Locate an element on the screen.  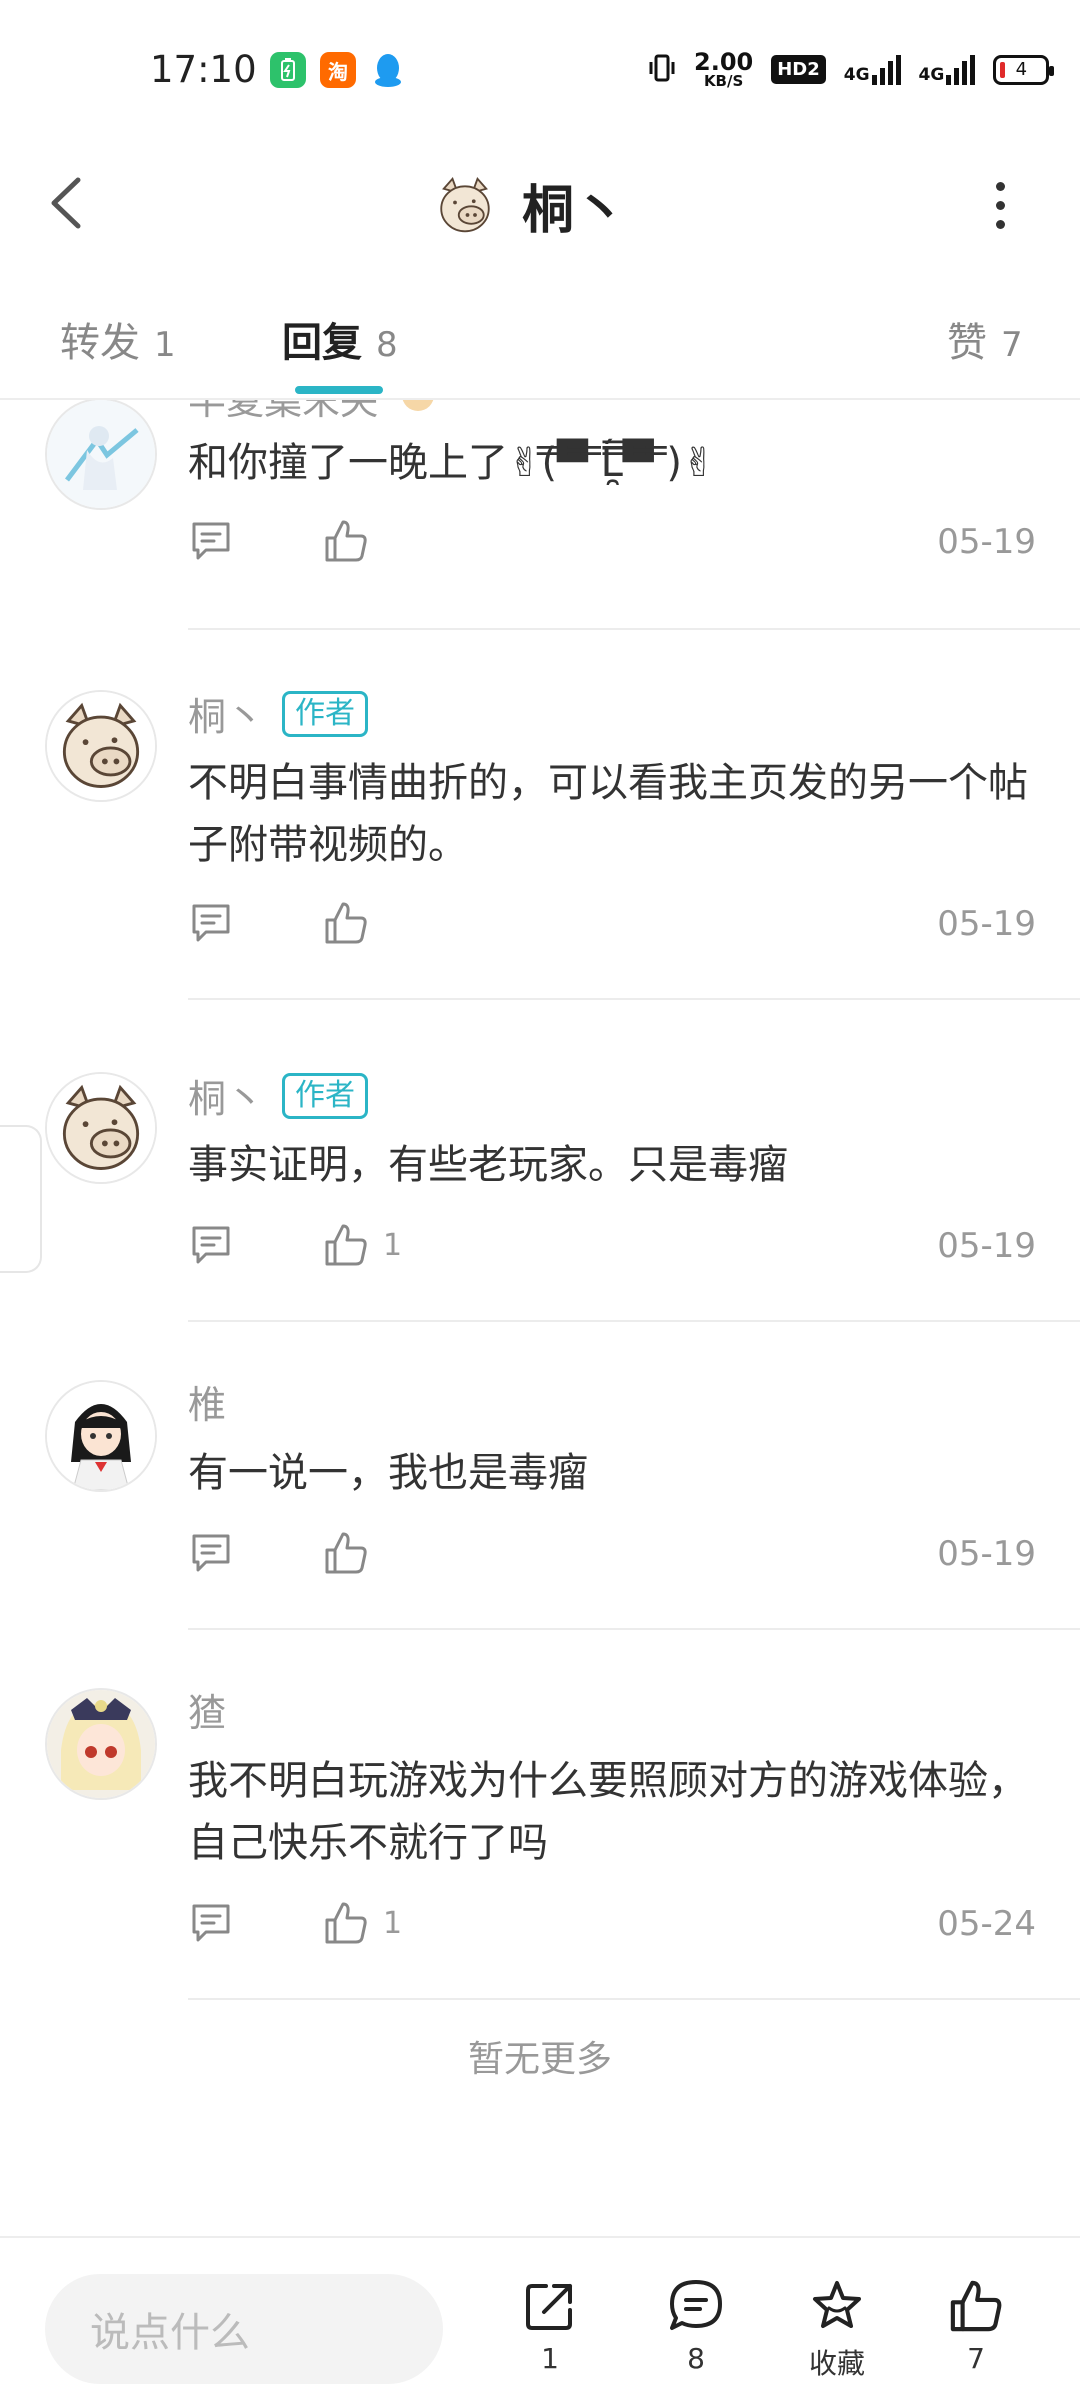
comment-count: 8 is located at coordinates (696, 2358).